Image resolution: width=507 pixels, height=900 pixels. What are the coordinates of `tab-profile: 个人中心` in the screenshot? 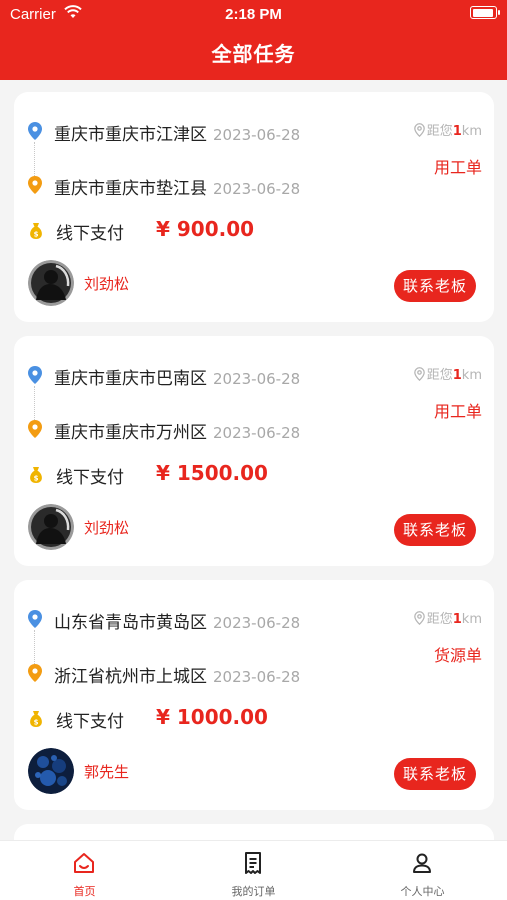 It's located at (422, 870).